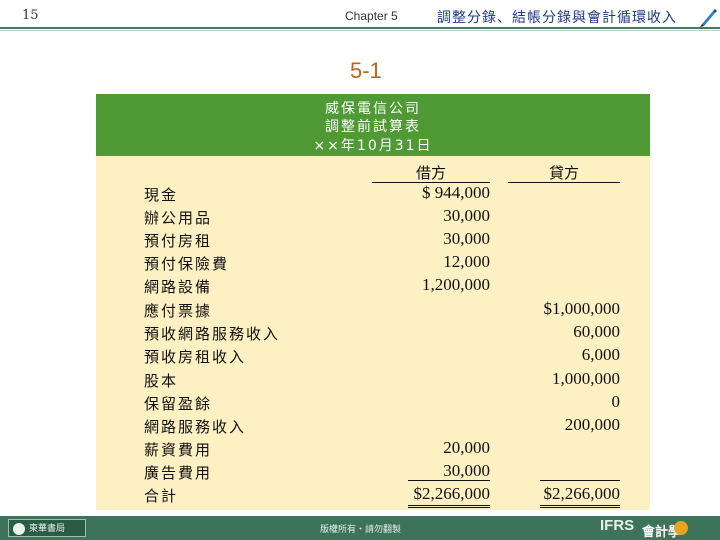 This screenshot has width=720, height=540. I want to click on credit-header-rule, so click(564, 182).